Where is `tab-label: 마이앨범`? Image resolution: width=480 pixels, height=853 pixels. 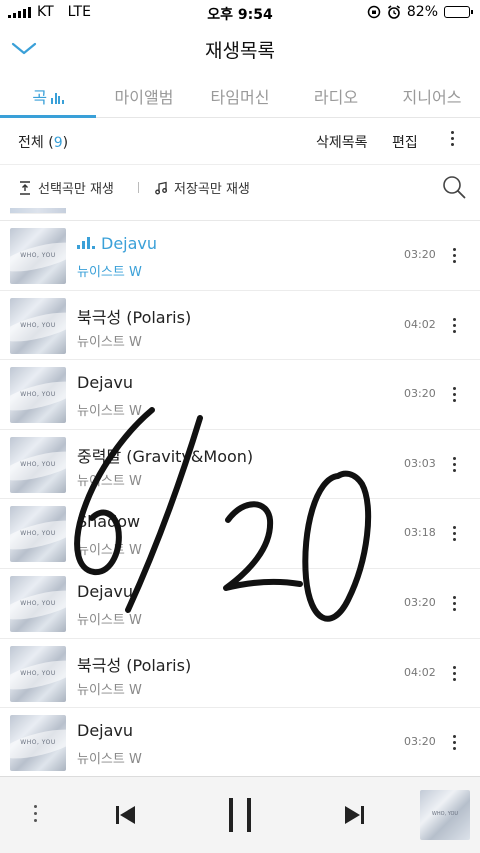 tab-label: 마이앨범 is located at coordinates (144, 97).